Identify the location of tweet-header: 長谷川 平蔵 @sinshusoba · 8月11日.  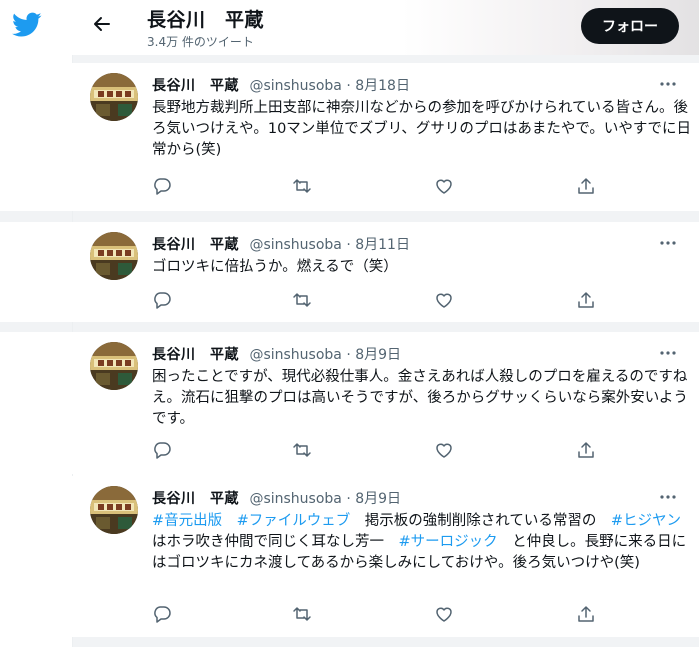
(281, 244).